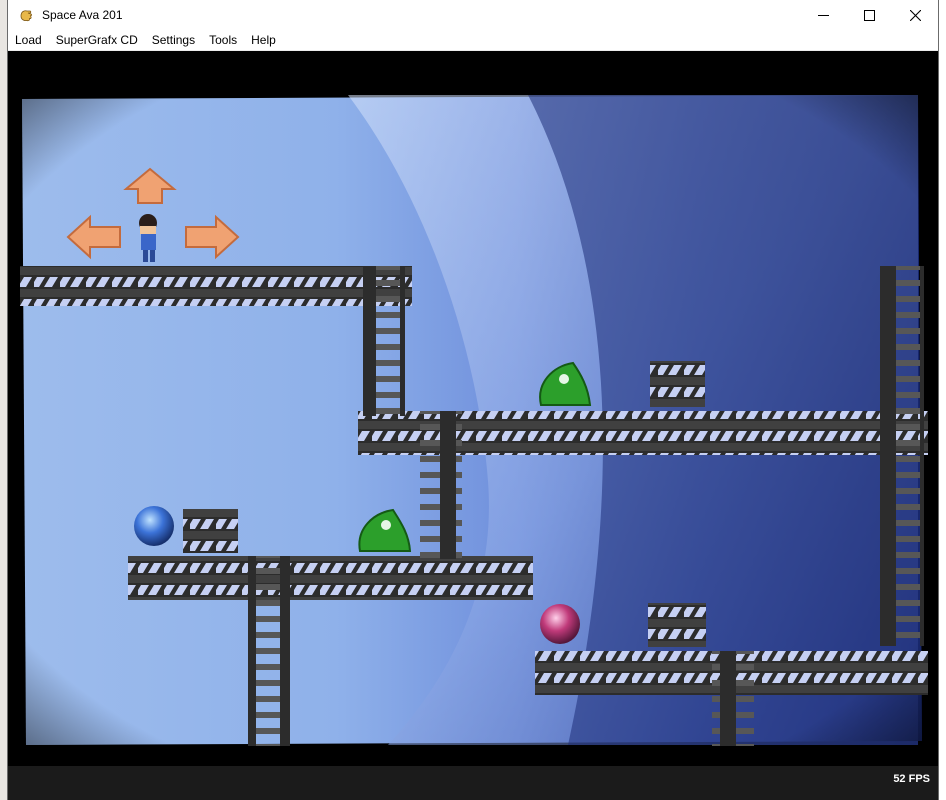  What do you see at coordinates (473, 15) in the screenshot?
I see `title-bar: Space Ava 201` at bounding box center [473, 15].